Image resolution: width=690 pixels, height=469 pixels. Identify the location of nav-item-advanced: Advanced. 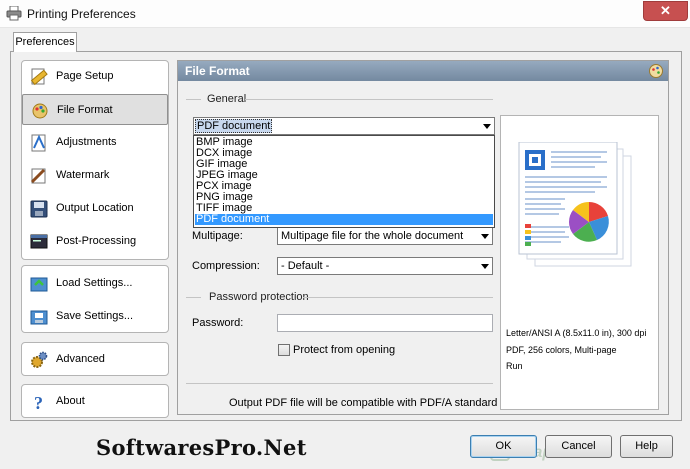
(95, 359).